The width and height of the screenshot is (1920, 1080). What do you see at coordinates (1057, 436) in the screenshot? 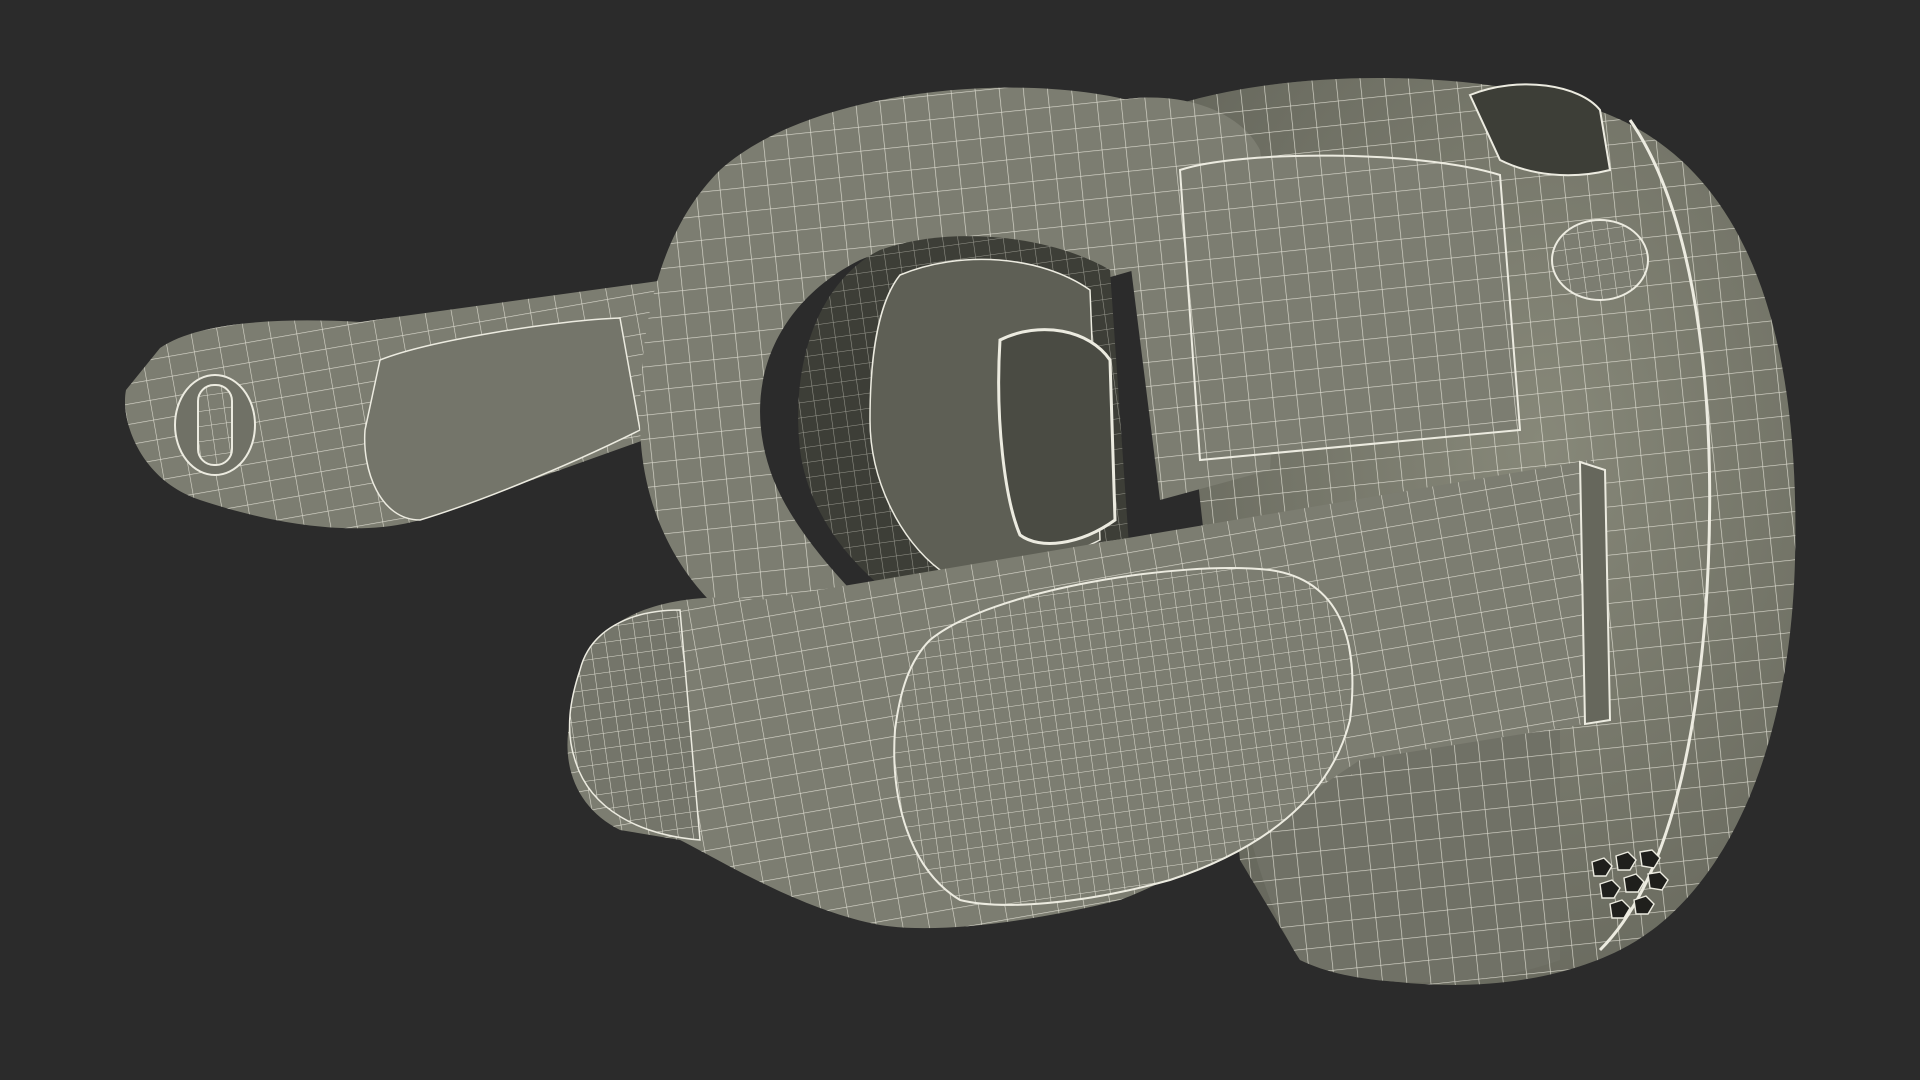
I see `lens` at bounding box center [1057, 436].